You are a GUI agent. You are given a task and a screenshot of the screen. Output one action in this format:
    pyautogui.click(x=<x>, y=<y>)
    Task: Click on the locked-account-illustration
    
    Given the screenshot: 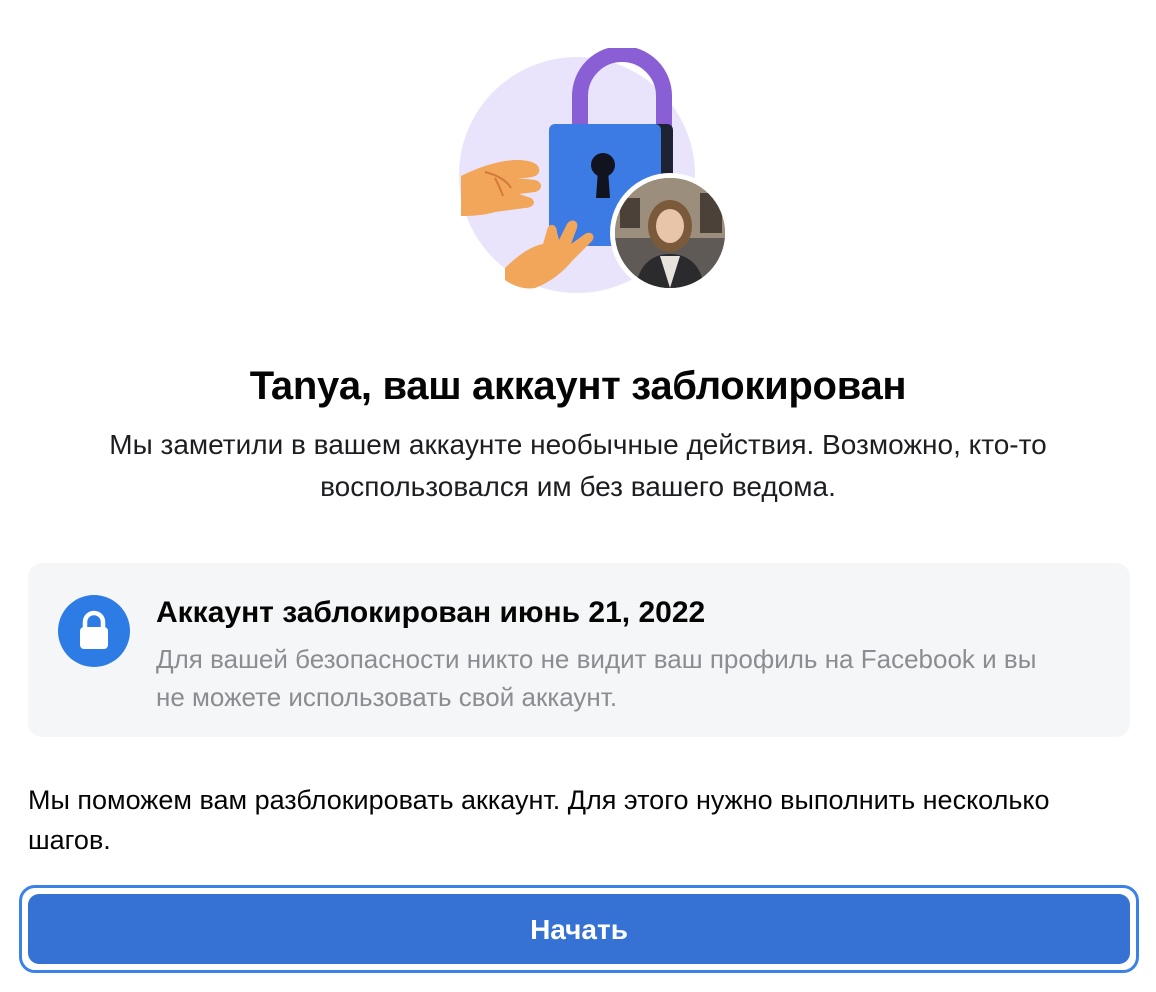 What is the action you would take?
    pyautogui.click(x=597, y=175)
    